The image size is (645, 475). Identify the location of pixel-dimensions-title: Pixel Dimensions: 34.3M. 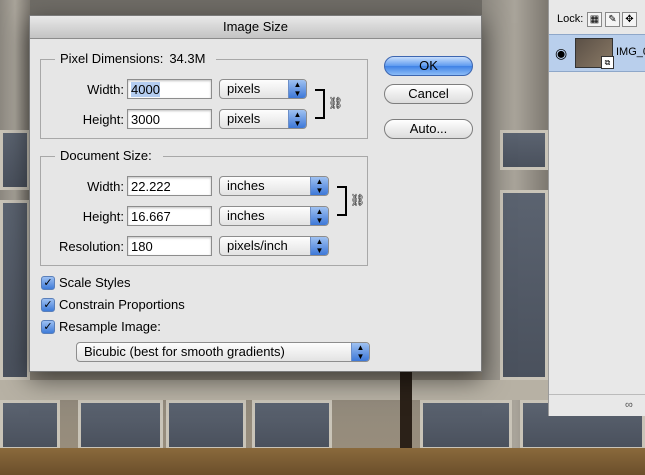
(136, 58).